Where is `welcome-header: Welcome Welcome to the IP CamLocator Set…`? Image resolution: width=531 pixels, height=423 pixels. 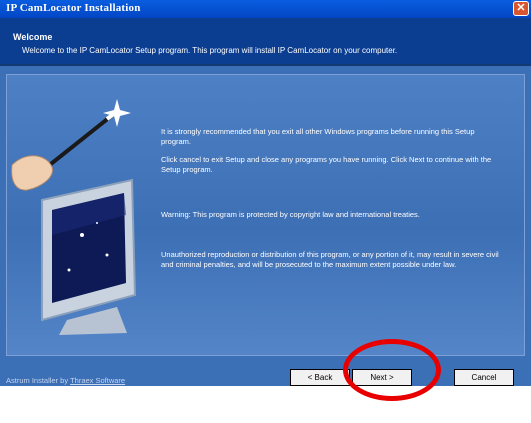 welcome-header: Welcome Welcome to the IP CamLocator Set… is located at coordinates (265, 42).